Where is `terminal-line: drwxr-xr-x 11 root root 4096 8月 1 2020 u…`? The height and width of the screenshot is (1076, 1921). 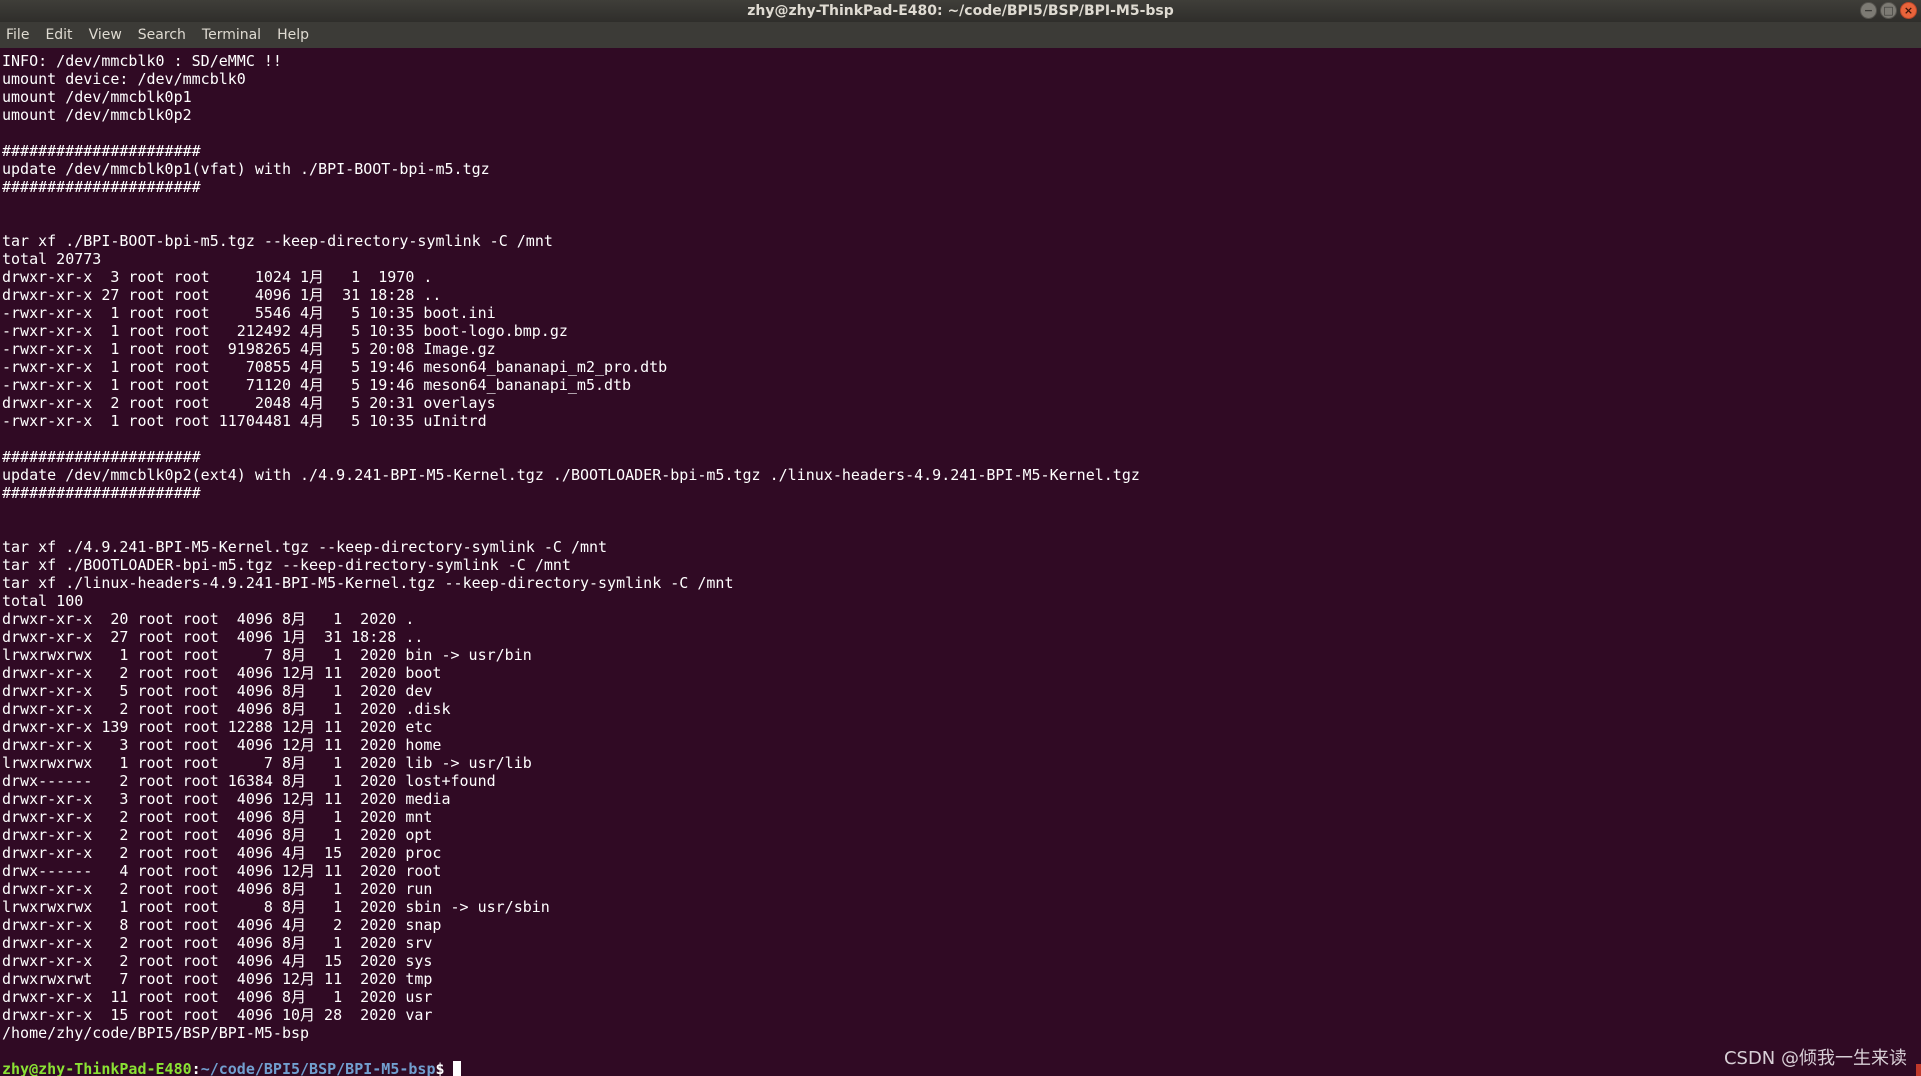 terminal-line: drwxr-xr-x 11 root root 4096 8月 1 2020 u… is located at coordinates (217, 997).